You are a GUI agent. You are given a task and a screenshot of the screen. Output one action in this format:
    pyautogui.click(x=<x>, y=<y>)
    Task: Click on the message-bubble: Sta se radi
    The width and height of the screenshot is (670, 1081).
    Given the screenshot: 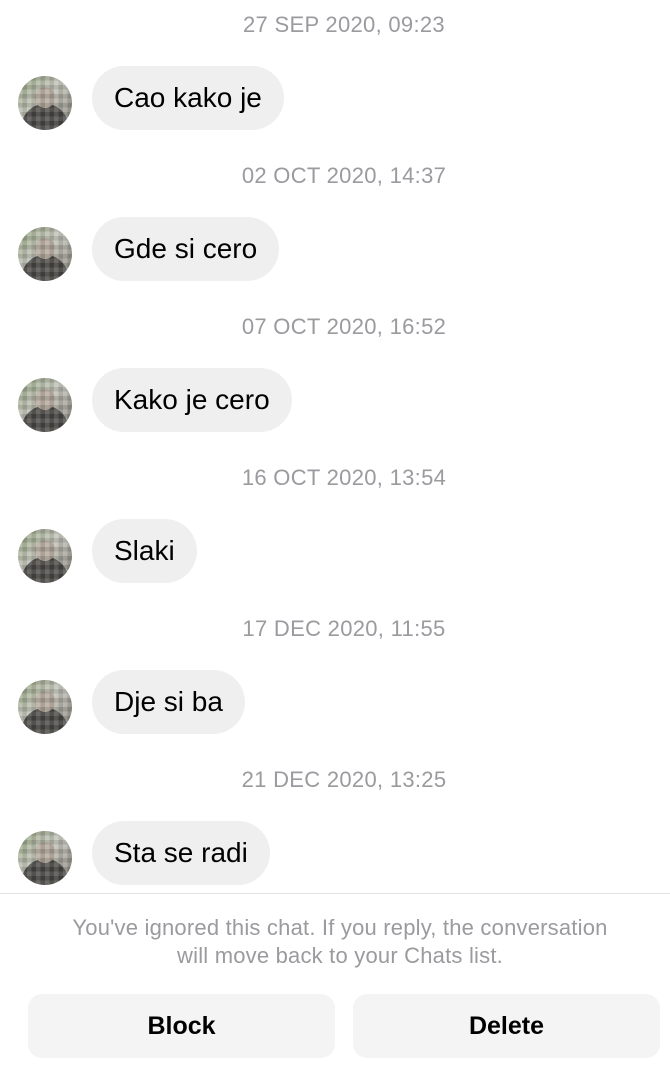 What is the action you would take?
    pyautogui.click(x=181, y=853)
    